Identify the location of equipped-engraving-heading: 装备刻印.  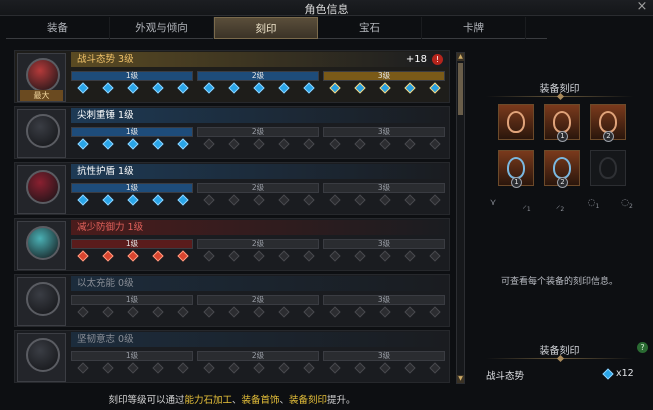
(559, 352).